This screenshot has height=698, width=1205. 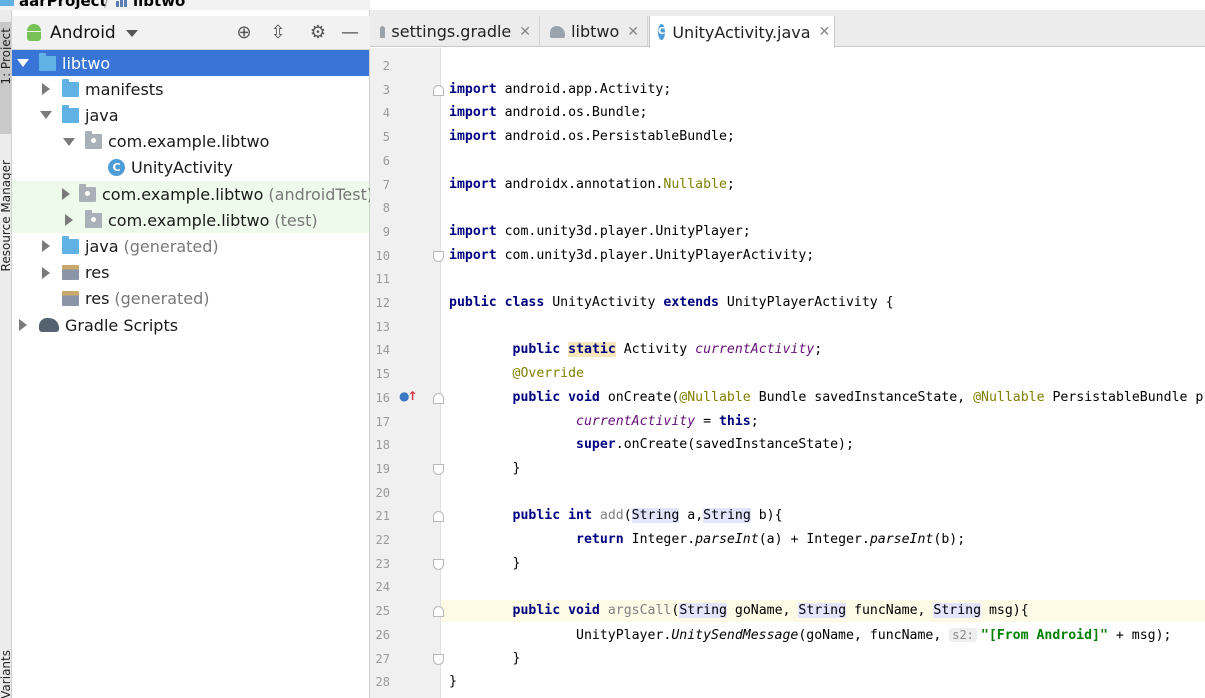 What do you see at coordinates (382, 468) in the screenshot?
I see `line-number: 19` at bounding box center [382, 468].